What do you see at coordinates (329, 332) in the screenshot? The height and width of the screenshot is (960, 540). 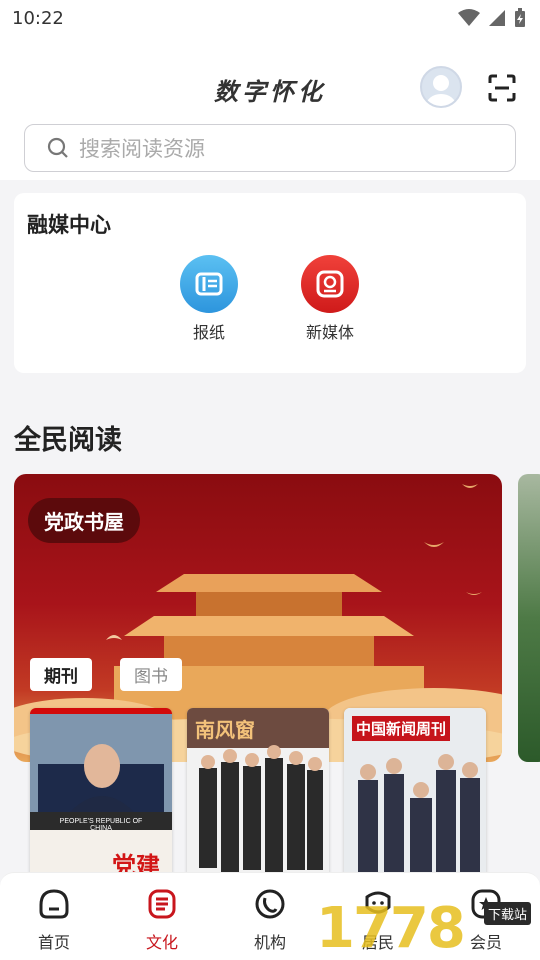 I see `media-item-label: 新媒体` at bounding box center [329, 332].